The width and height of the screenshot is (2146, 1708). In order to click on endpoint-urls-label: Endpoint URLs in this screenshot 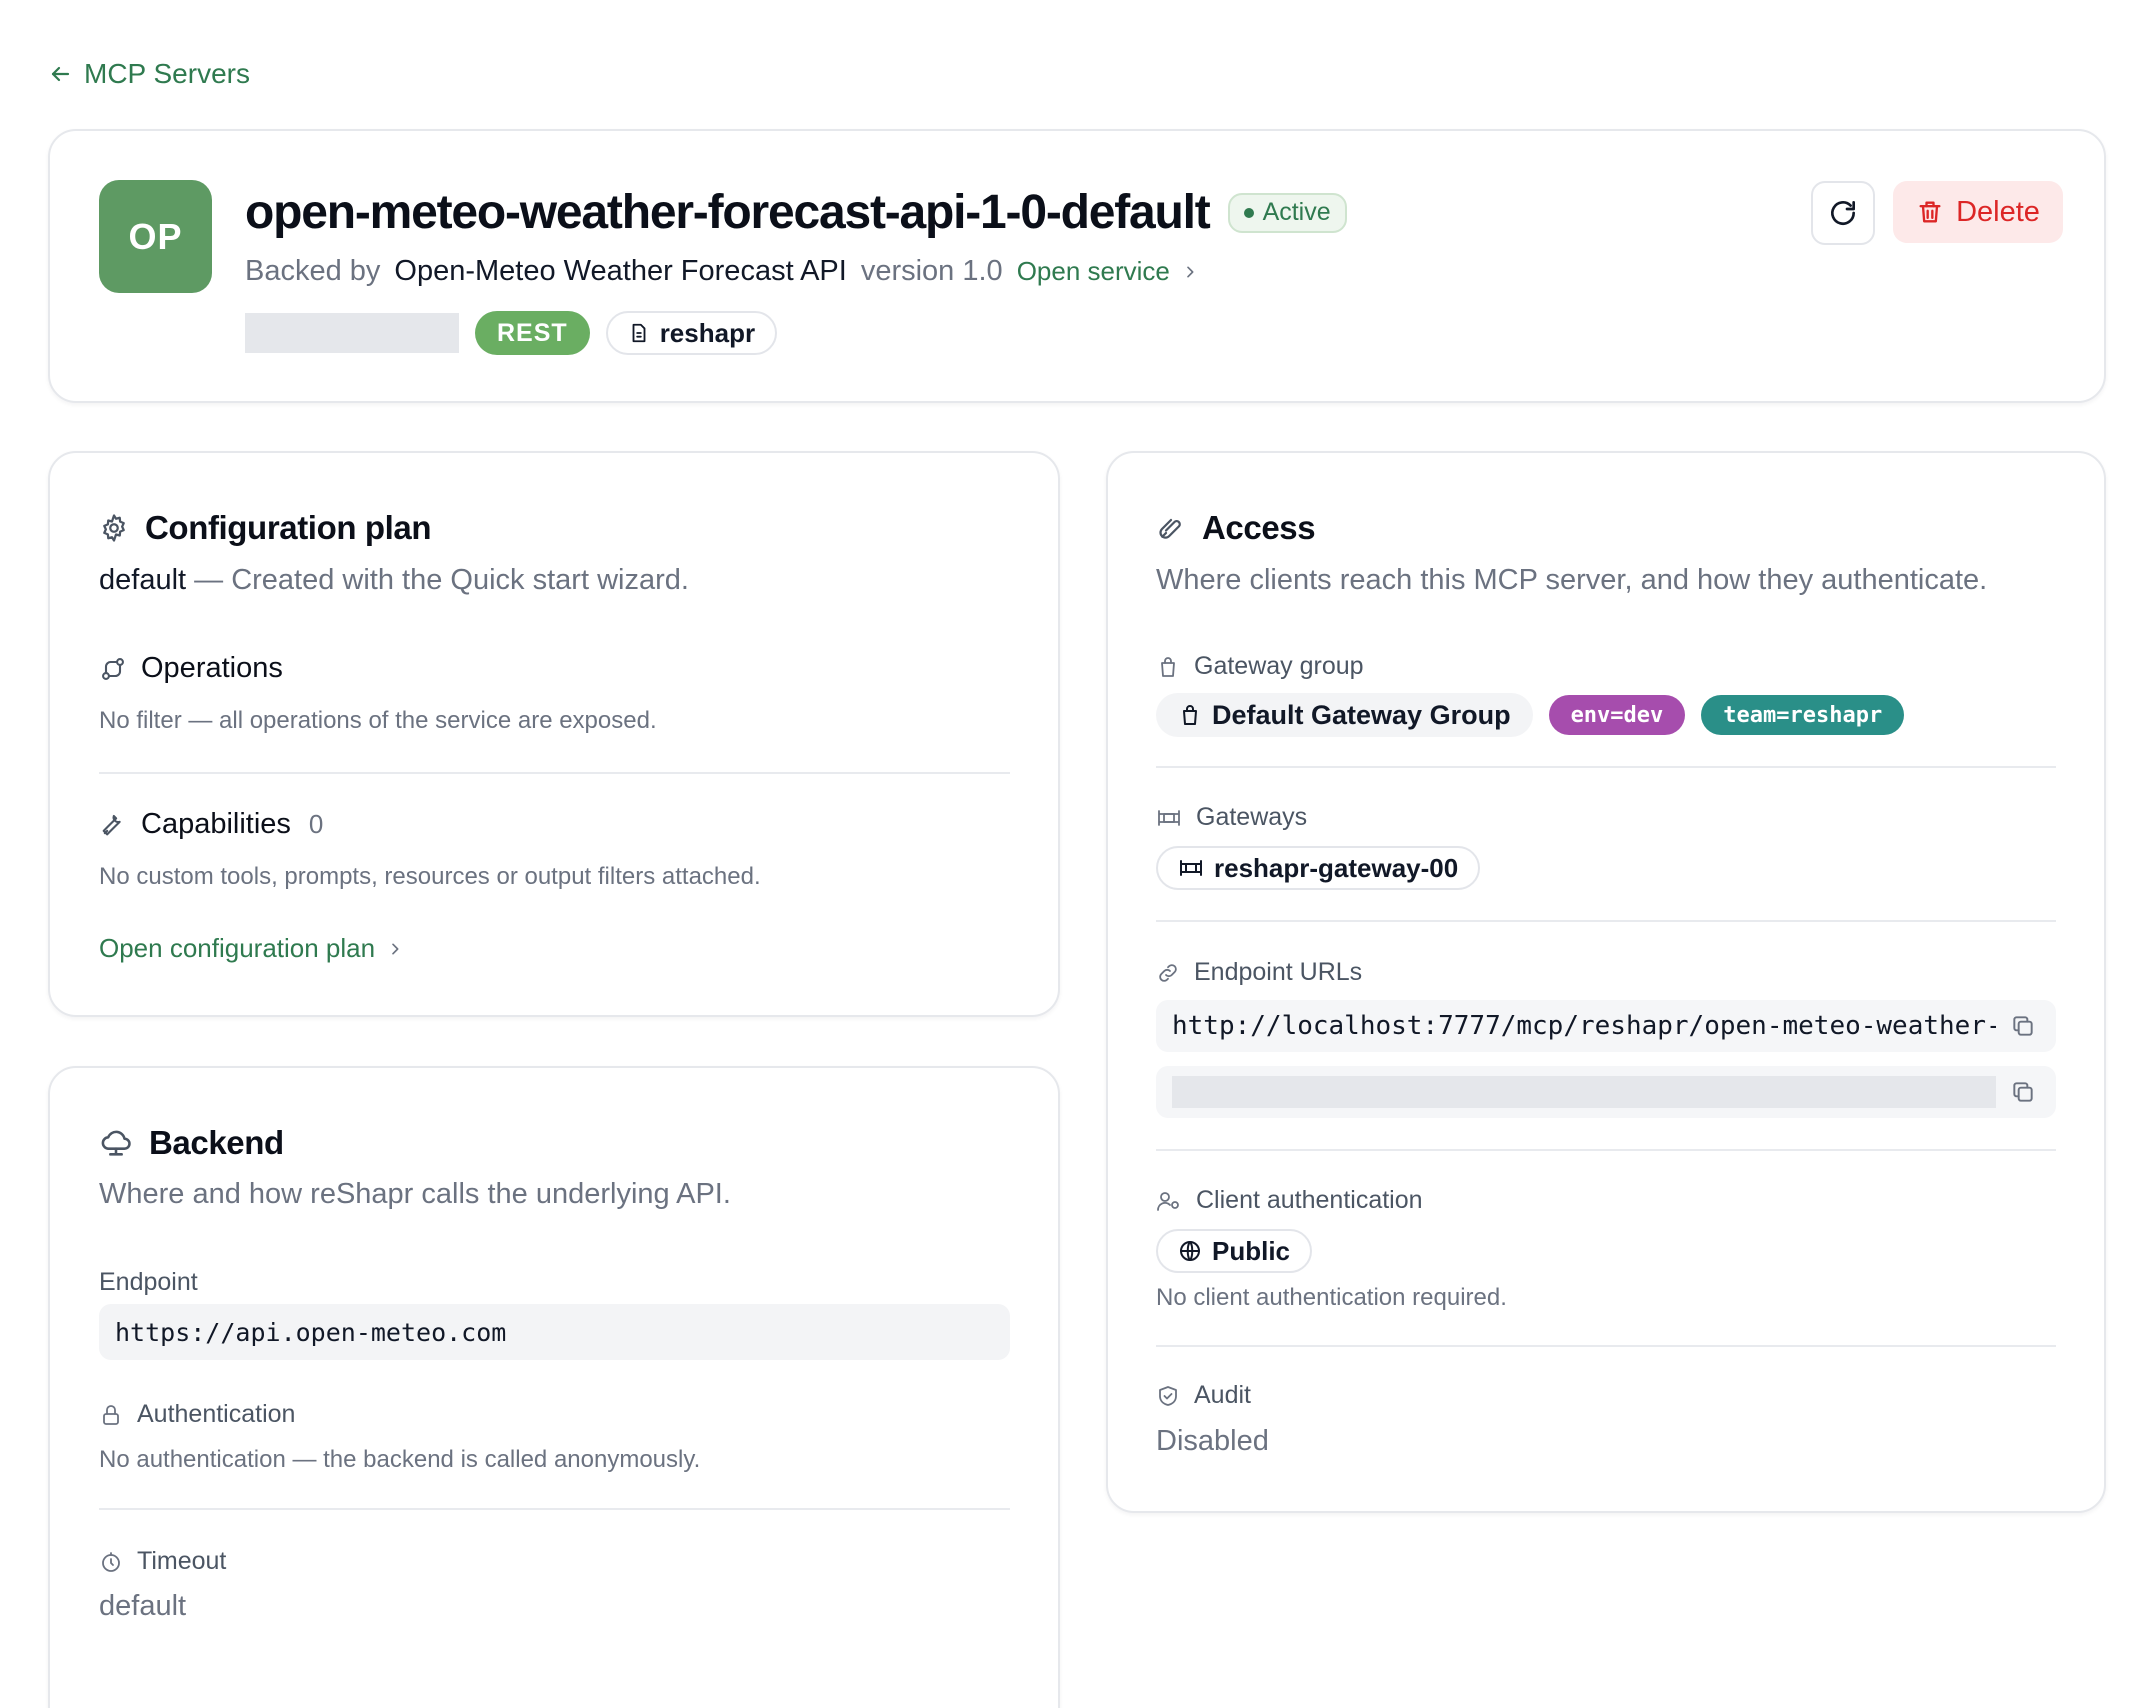, I will do `click(1278, 972)`.